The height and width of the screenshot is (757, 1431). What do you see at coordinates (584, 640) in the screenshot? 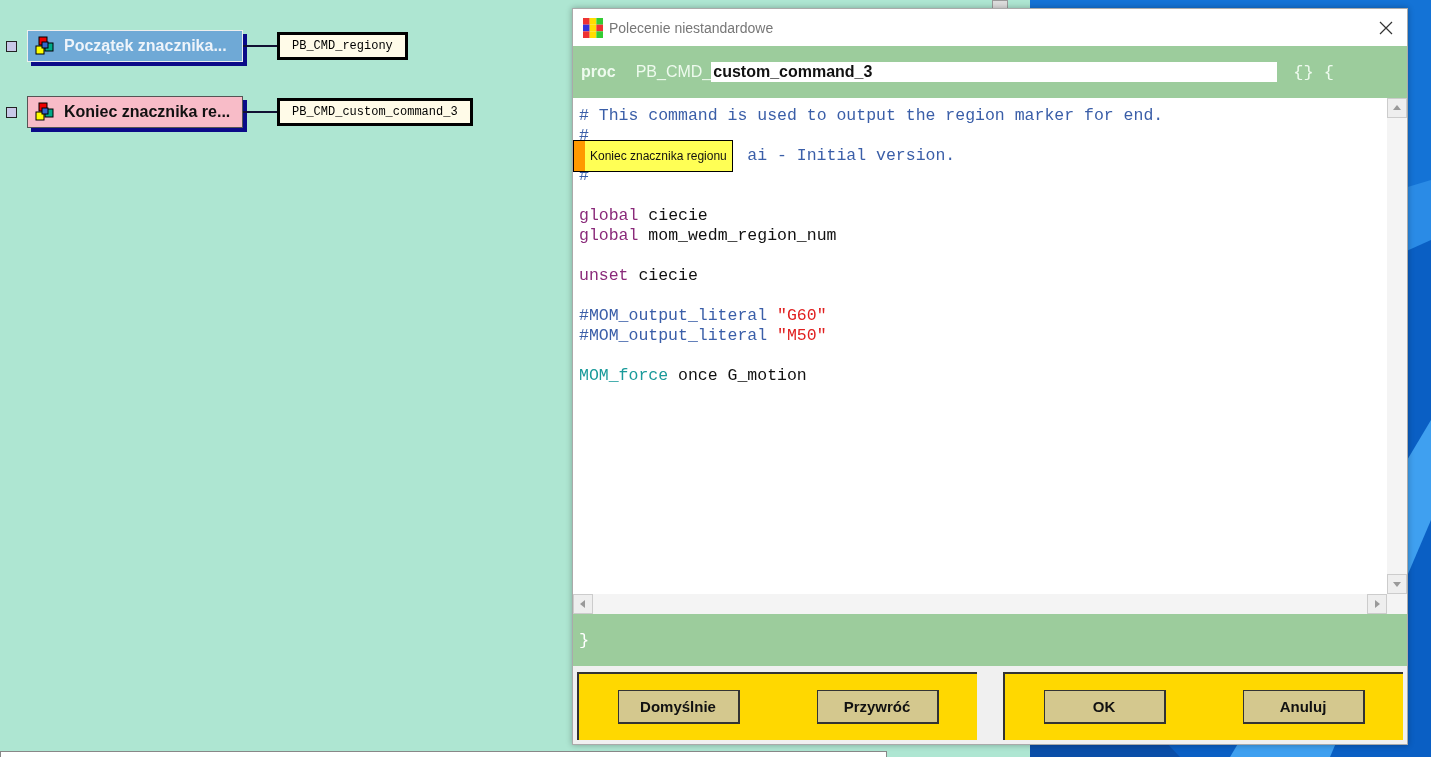
I see `closing-brace: }` at bounding box center [584, 640].